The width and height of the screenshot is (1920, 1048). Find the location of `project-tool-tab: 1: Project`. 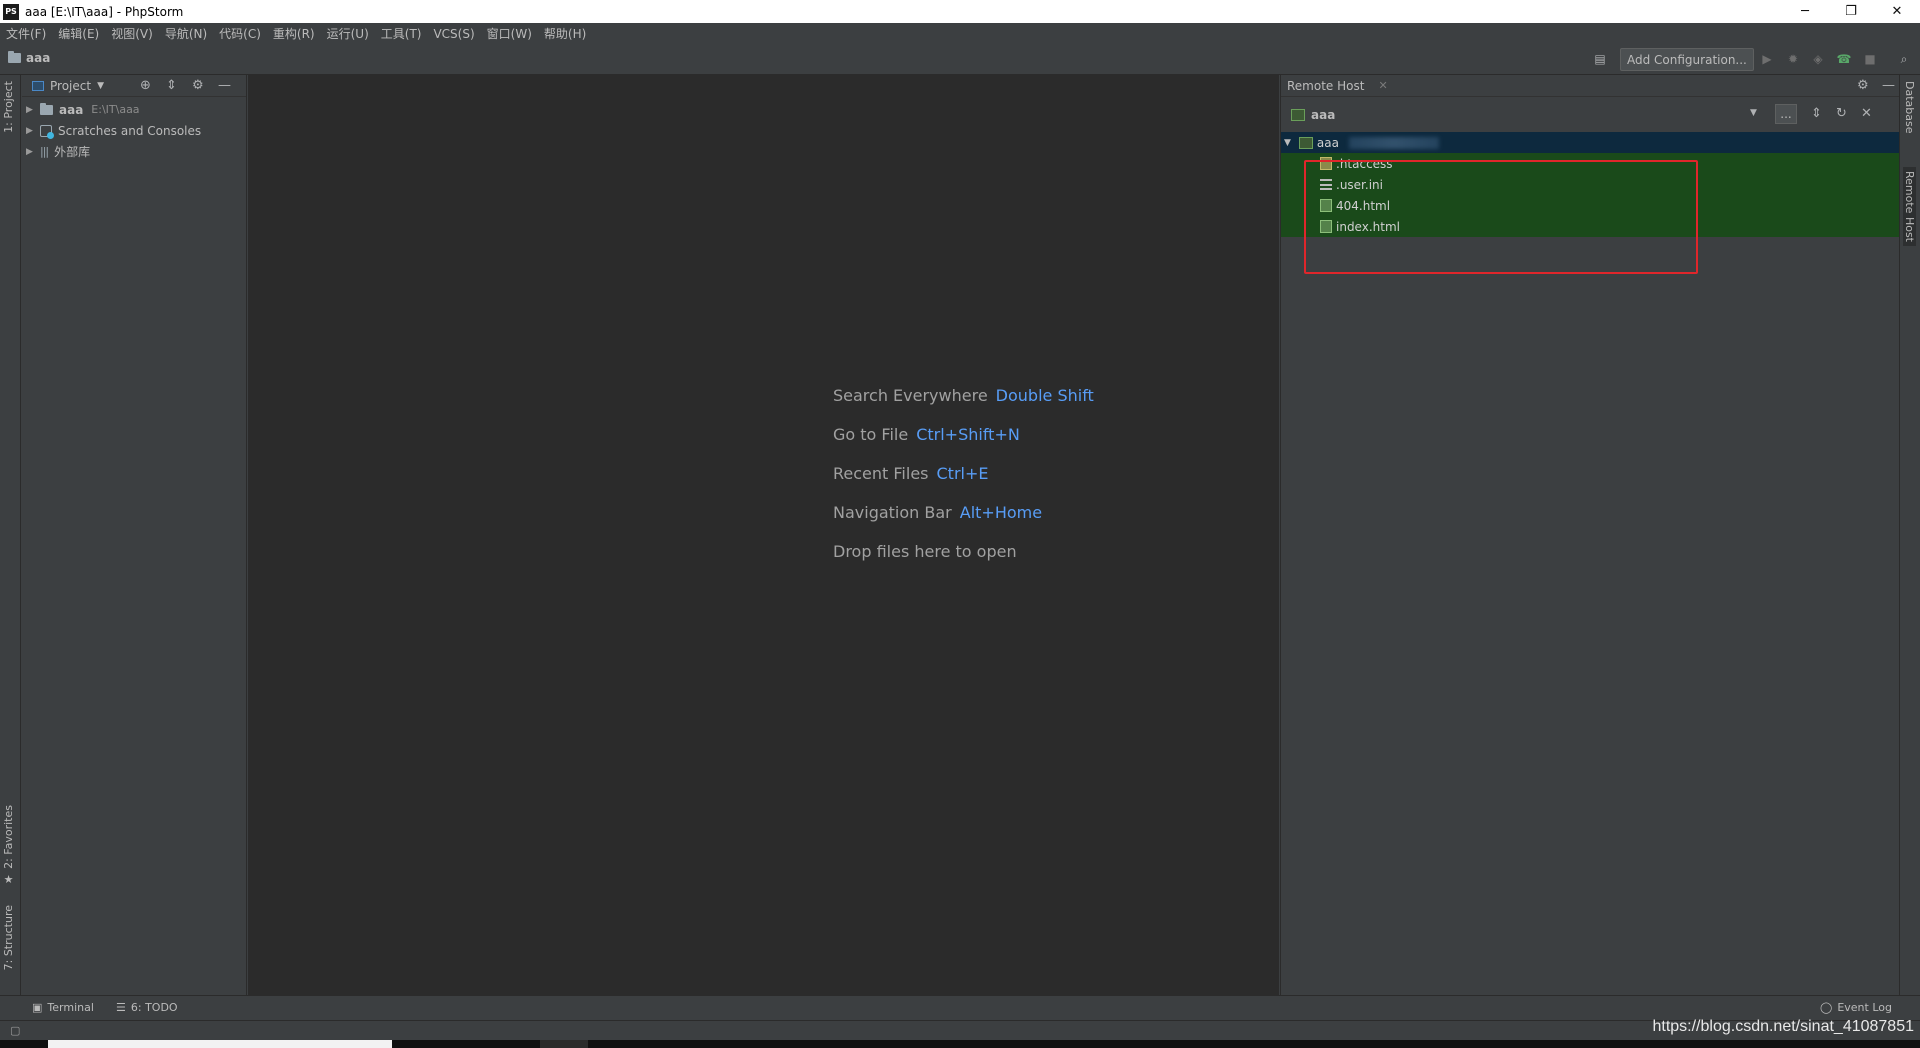

project-tool-tab: 1: Project is located at coordinates (8, 107).